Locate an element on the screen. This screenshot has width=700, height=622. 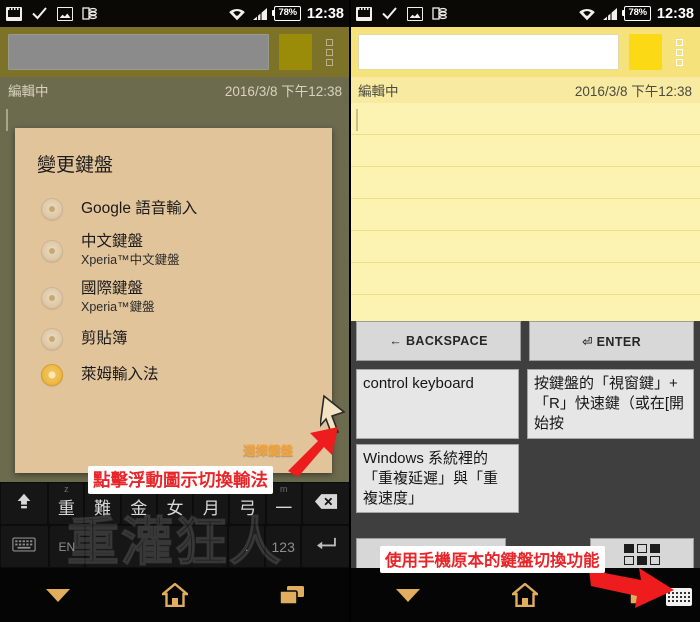
clipboard-card: 按鍵盤的「視窗鍵」+「R」快速鍵（或在[開始按 is located at coordinates (610, 404).